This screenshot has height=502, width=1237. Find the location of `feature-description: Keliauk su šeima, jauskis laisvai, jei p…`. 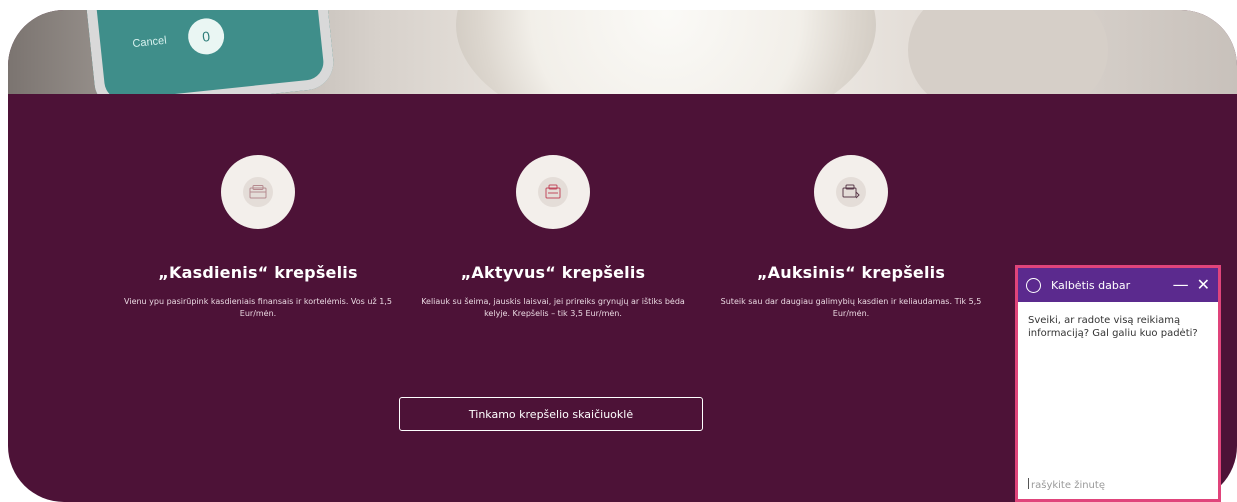

feature-description: Keliauk su šeima, jauskis laisvai, jei p… is located at coordinates (553, 307).